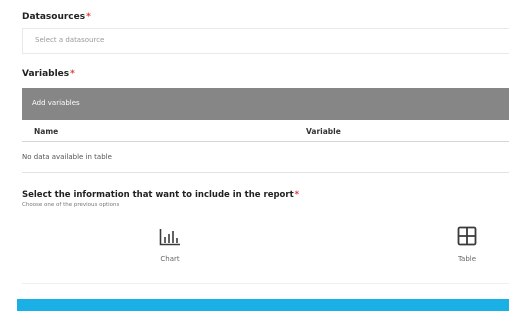 This screenshot has width=509, height=311. I want to click on datasource-select: Select a datasource, so click(265, 41).